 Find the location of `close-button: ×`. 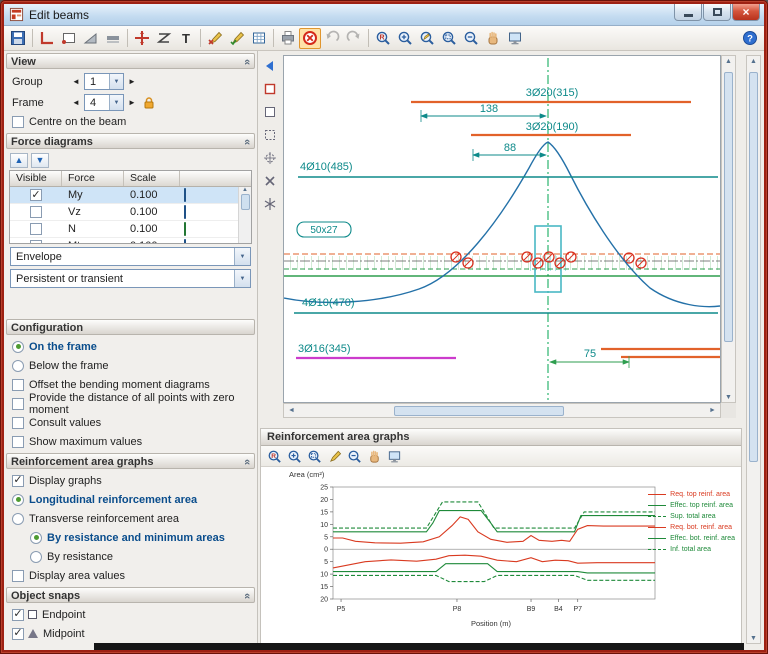

close-button: × is located at coordinates (746, 12).